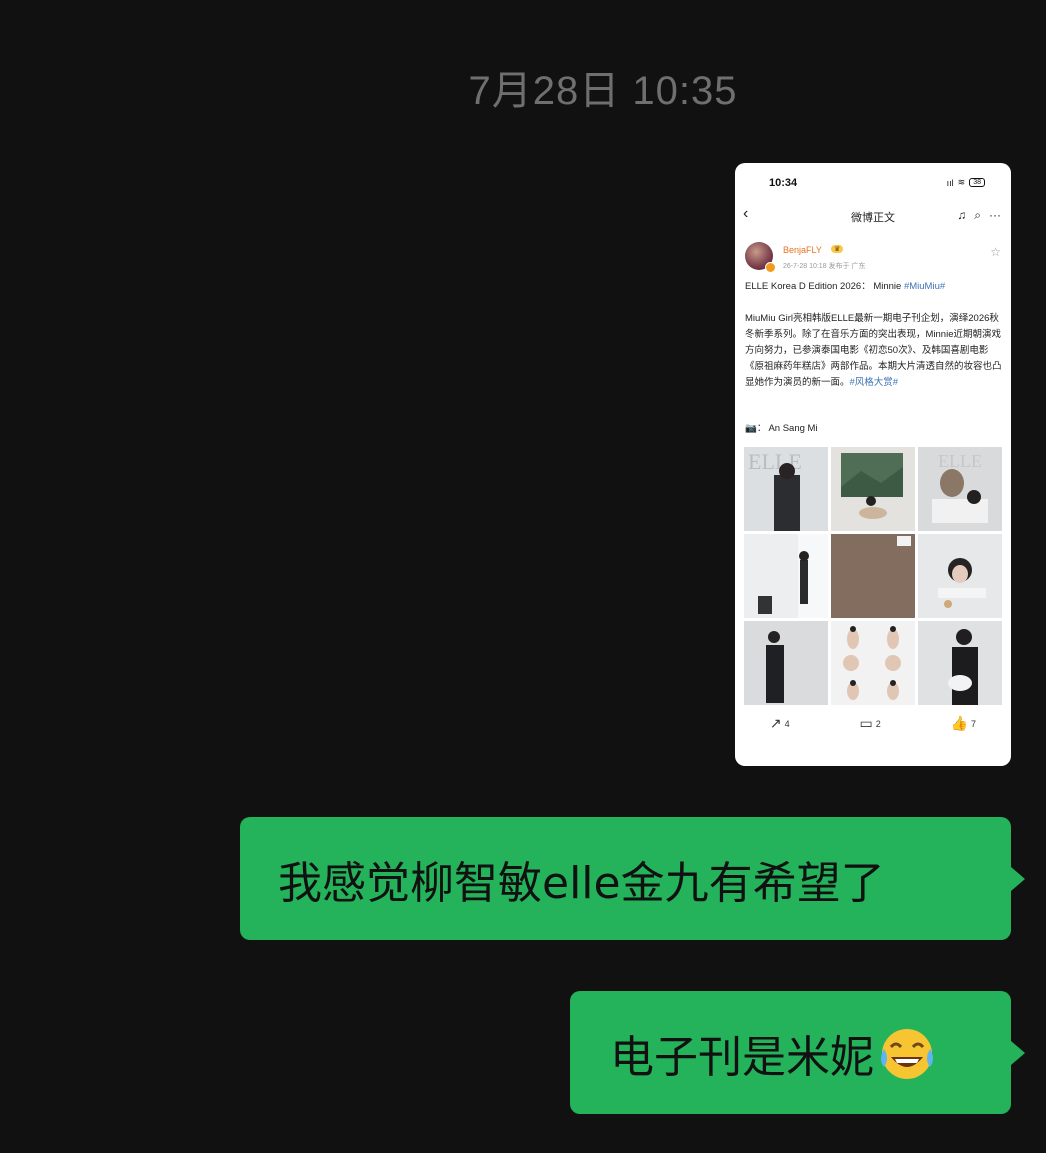  What do you see at coordinates (770, 267) in the screenshot?
I see `verified-badge-icon` at bounding box center [770, 267].